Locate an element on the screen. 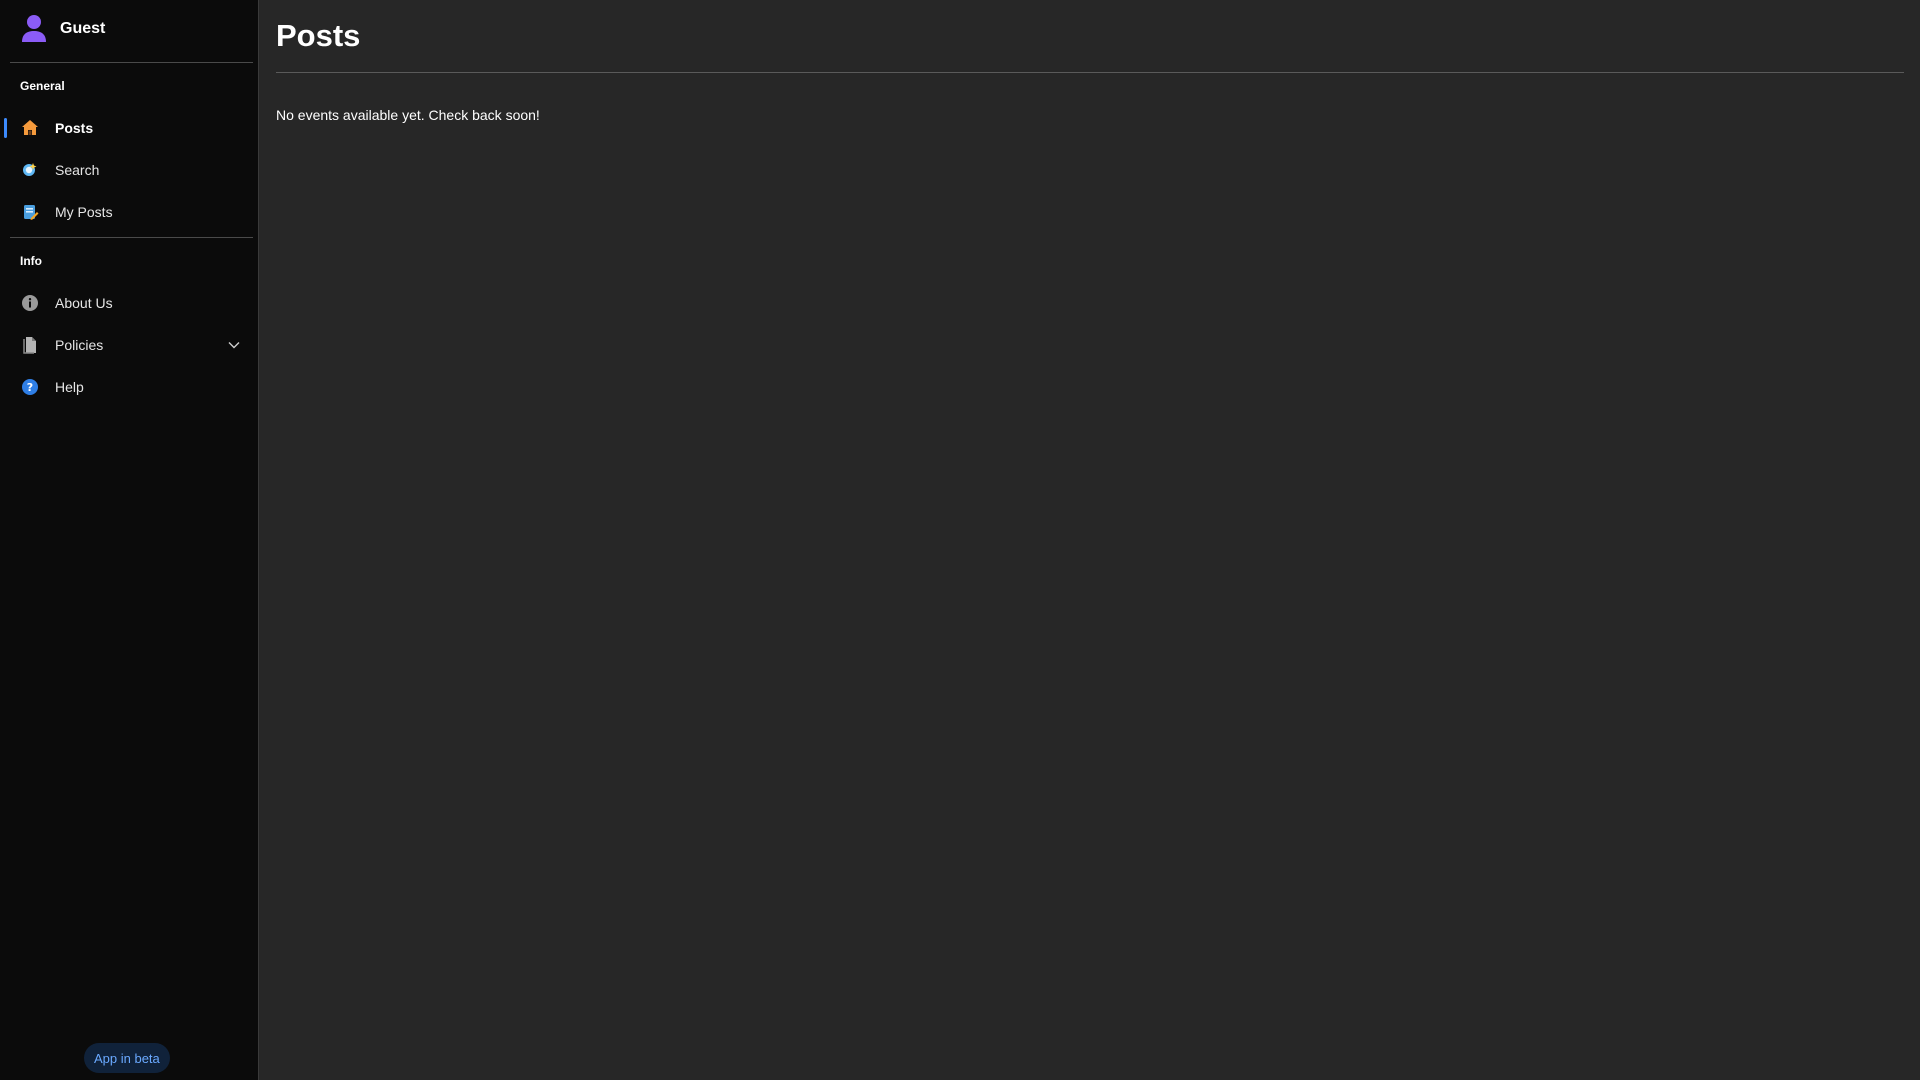  nav-list-general: Posts Search My Posts is located at coordinates (129, 170).